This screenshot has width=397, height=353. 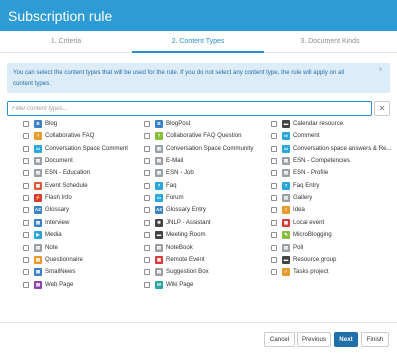 What do you see at coordinates (205, 248) in the screenshot?
I see `content-type-item: ▤ NoteBook` at bounding box center [205, 248].